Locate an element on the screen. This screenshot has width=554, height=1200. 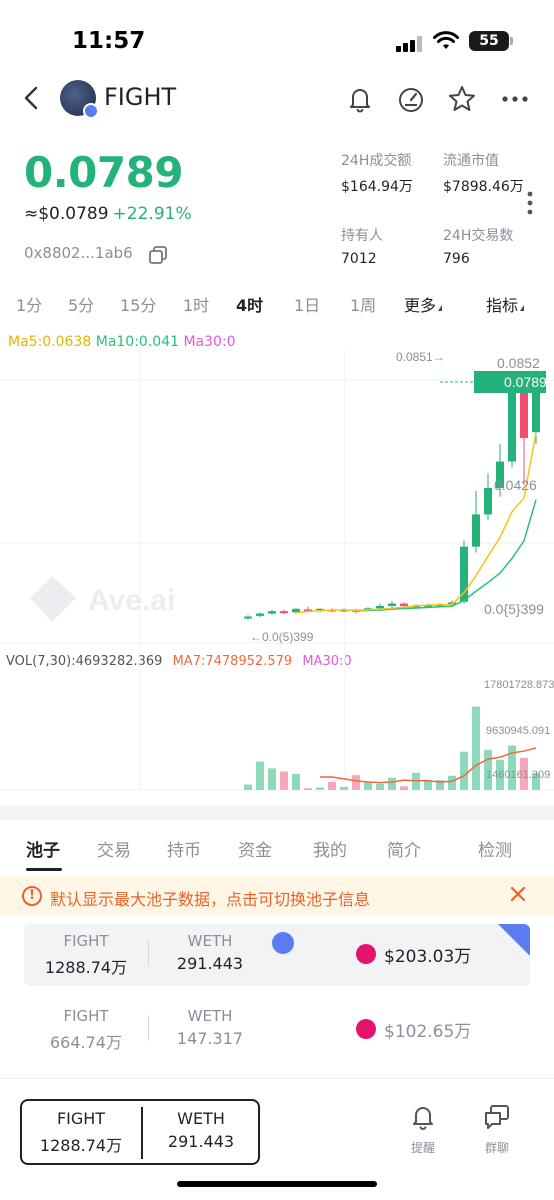
current-price-tag-text: 0.0789 is located at coordinates (525, 382).